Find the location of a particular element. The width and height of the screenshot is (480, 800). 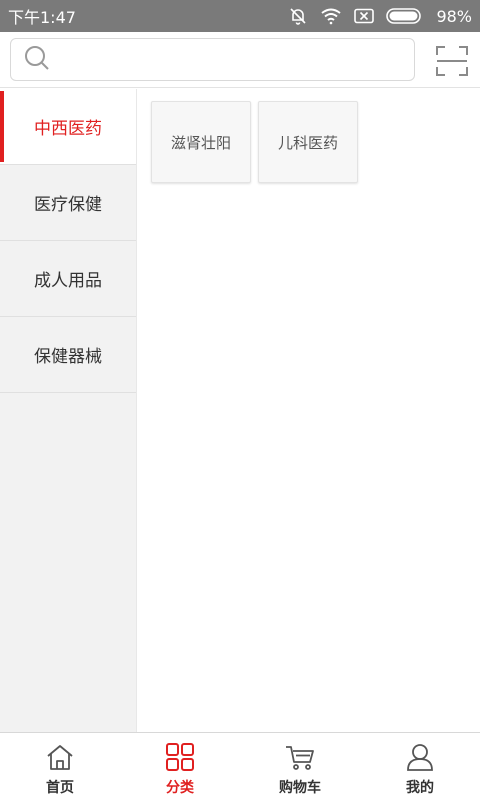

category-item-zhongxi-yiyao: 中西医药 is located at coordinates (68, 127).